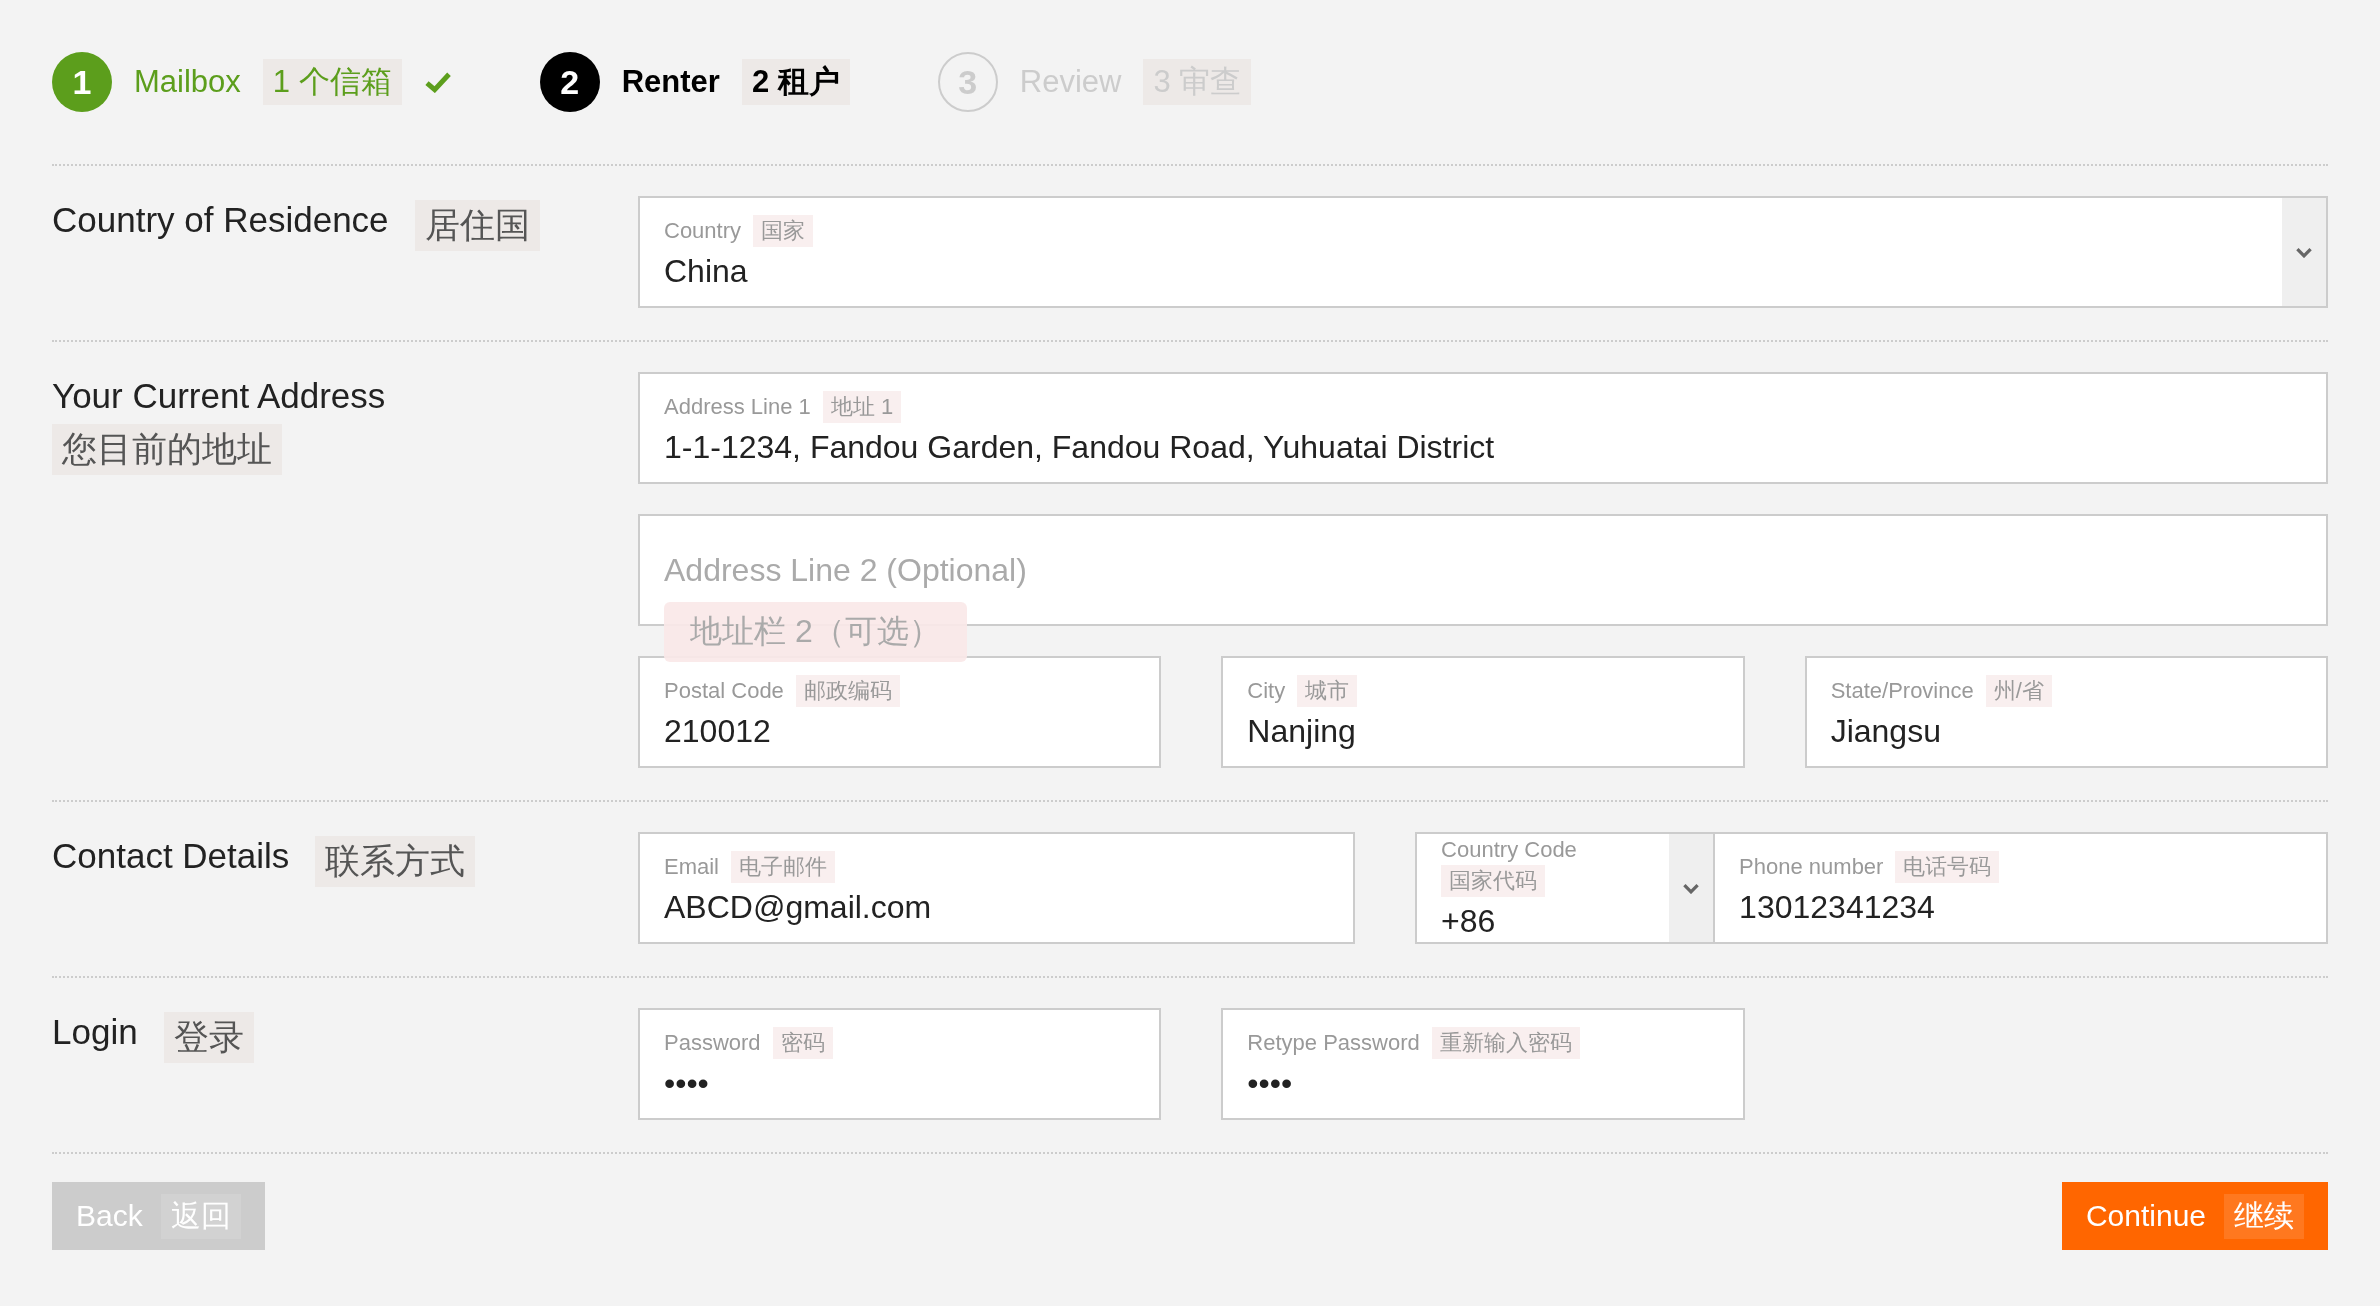 This screenshot has width=2380, height=1306. I want to click on field-translation: 国家, so click(783, 230).